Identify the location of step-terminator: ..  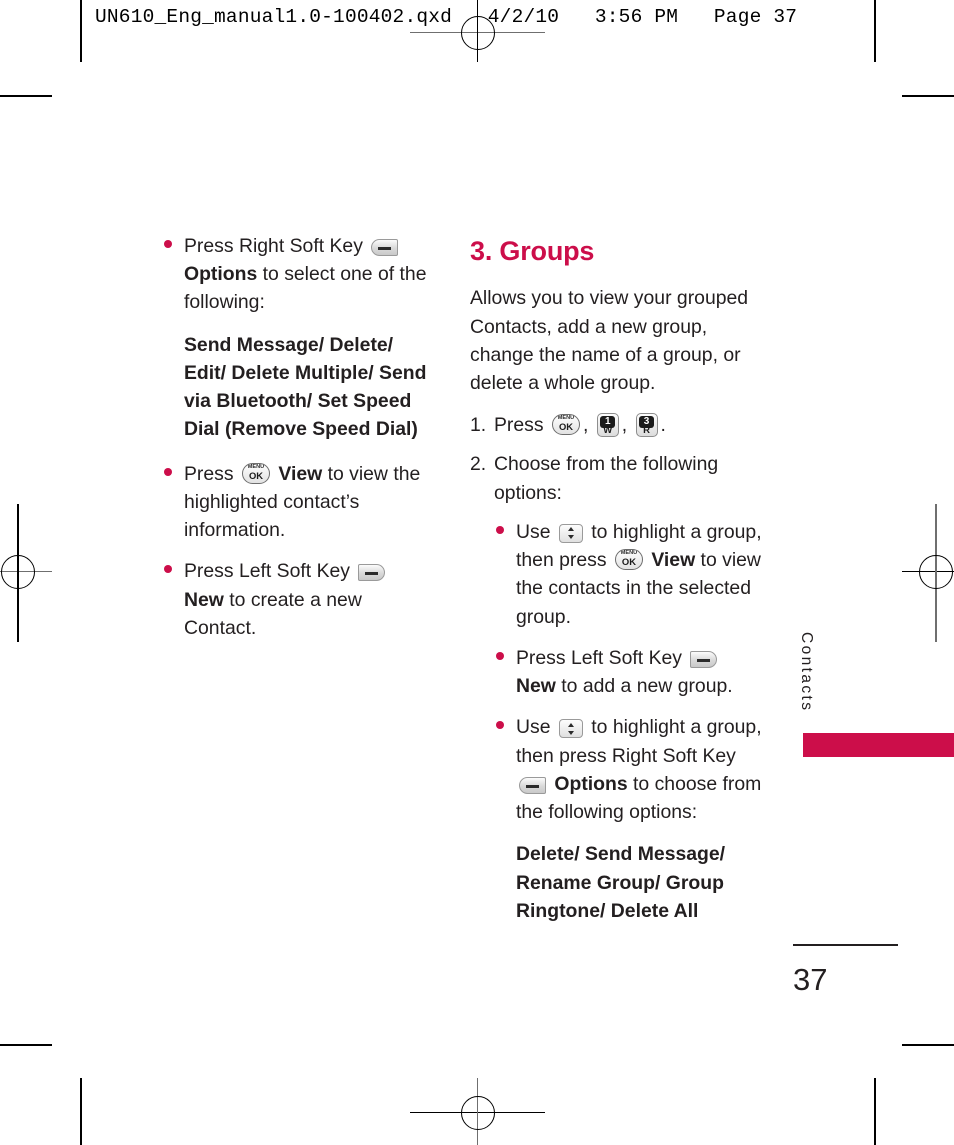
(663, 425).